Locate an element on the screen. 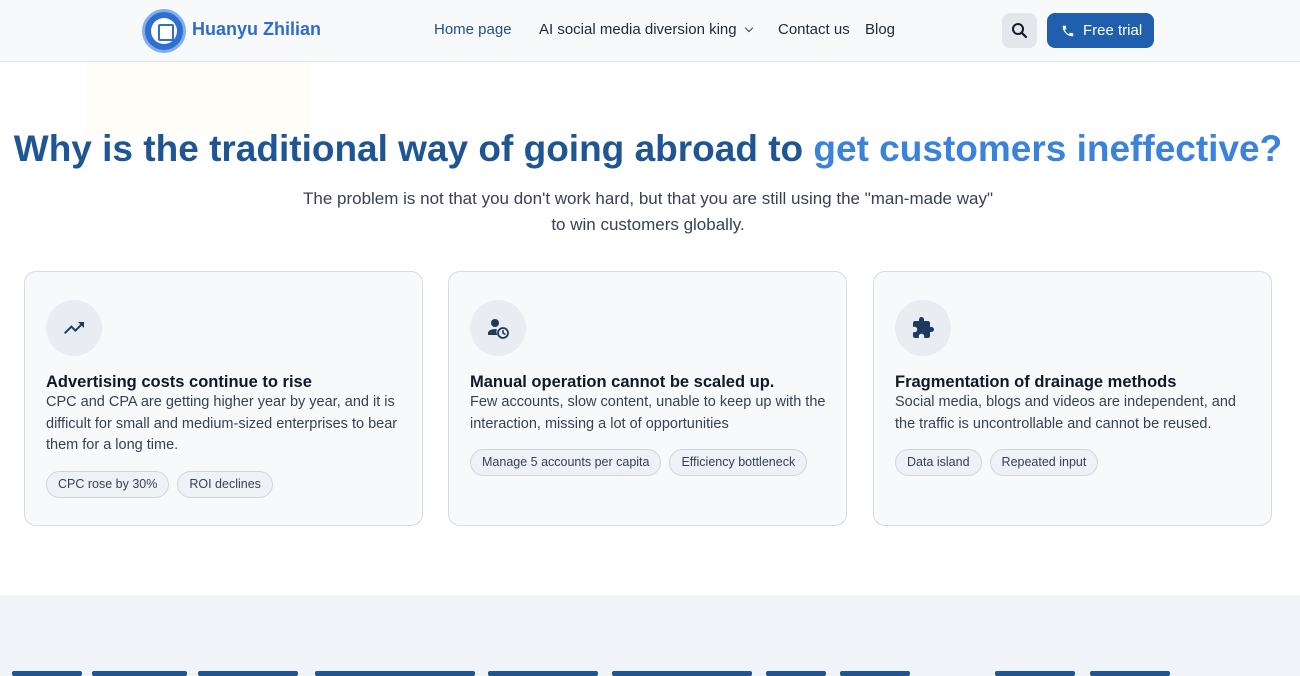  next-section-heading-cutoff is located at coordinates (650, 673).